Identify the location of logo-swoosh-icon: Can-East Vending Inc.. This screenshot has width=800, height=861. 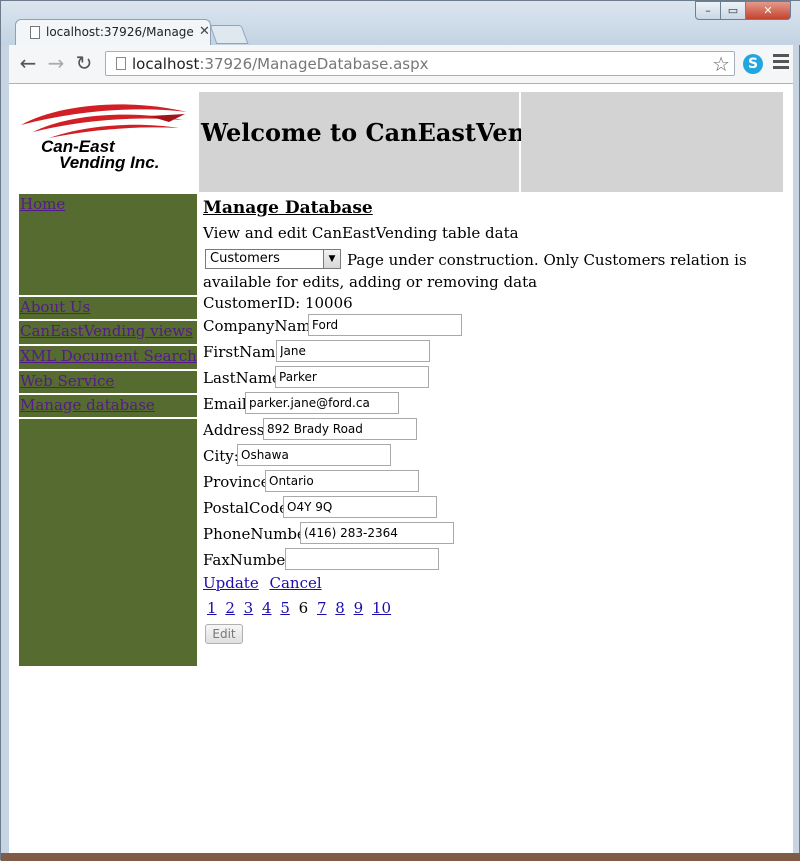
(104, 138).